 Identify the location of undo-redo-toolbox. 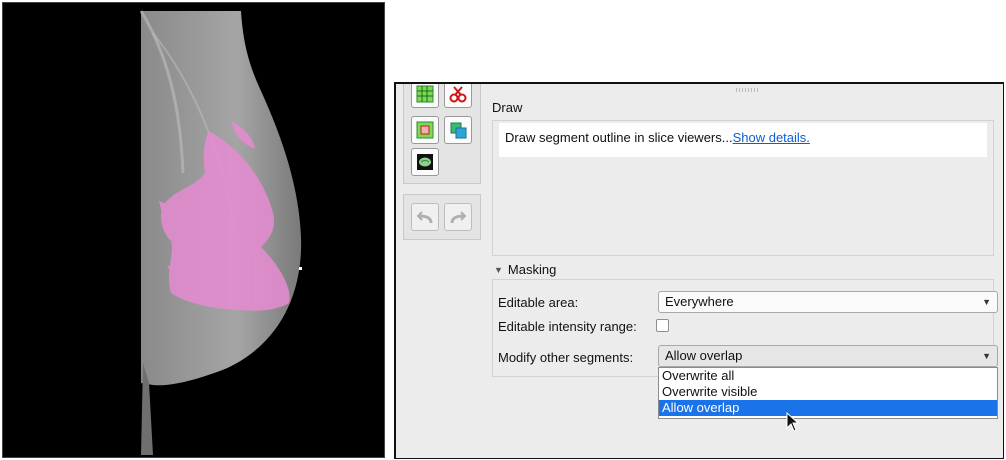
(442, 217).